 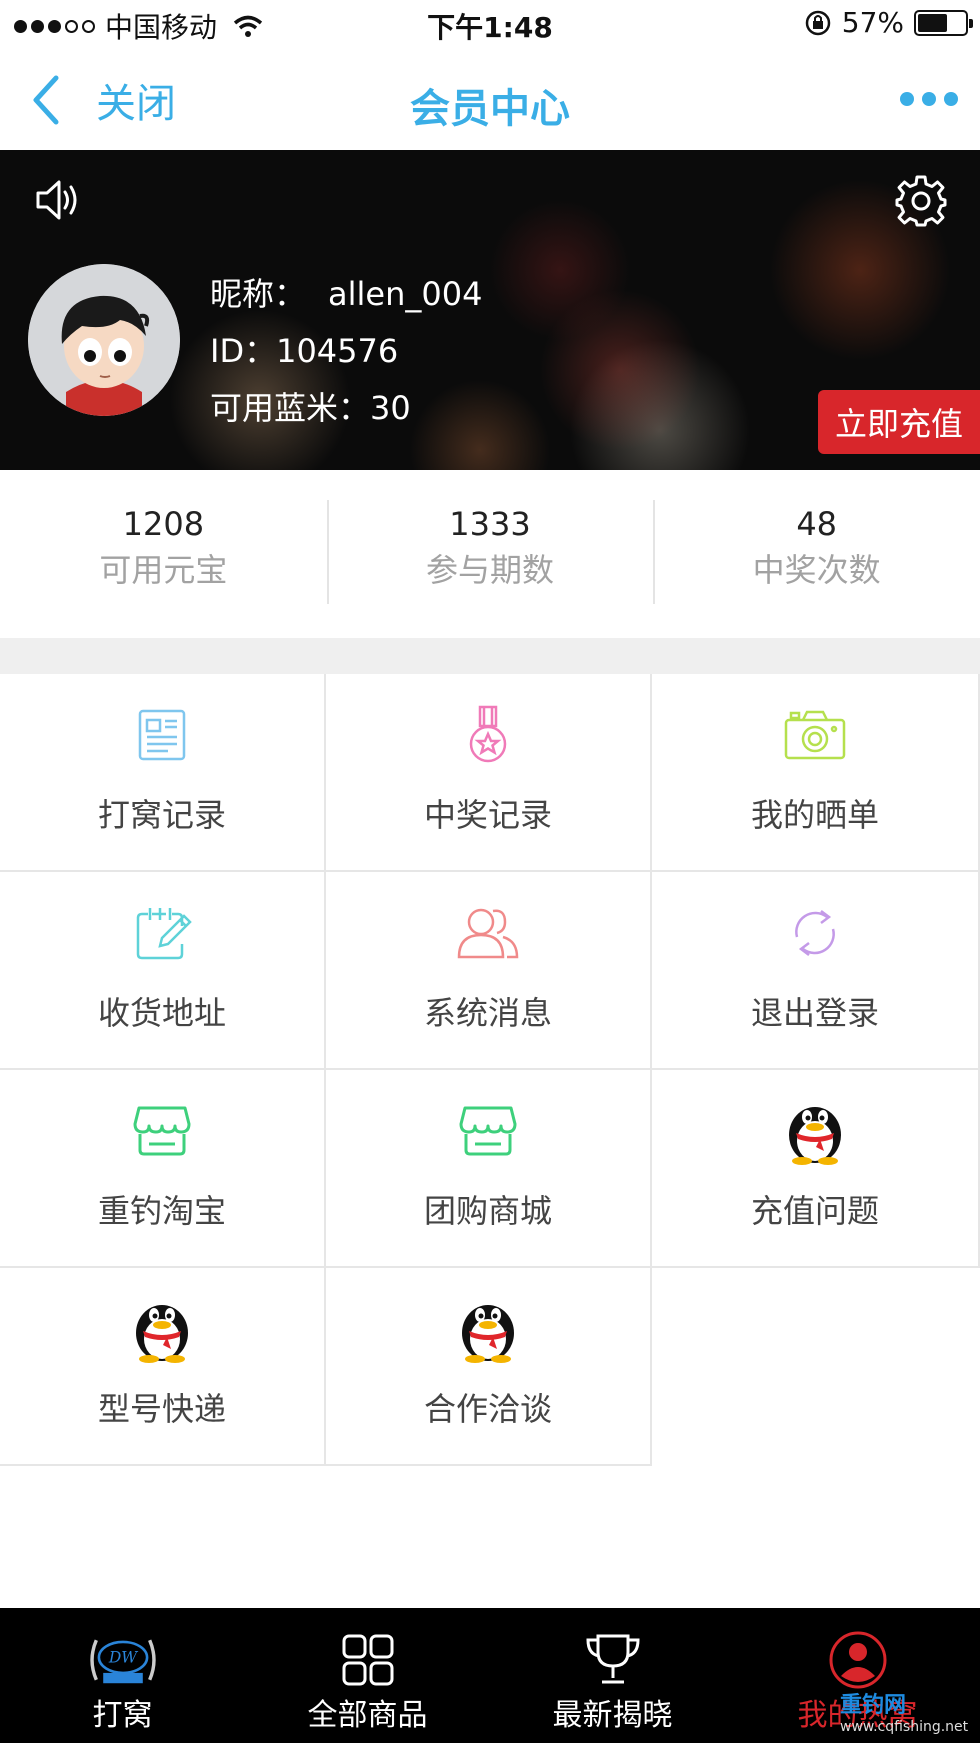 I want to click on stat-label: 中奖次数, so click(x=816, y=570).